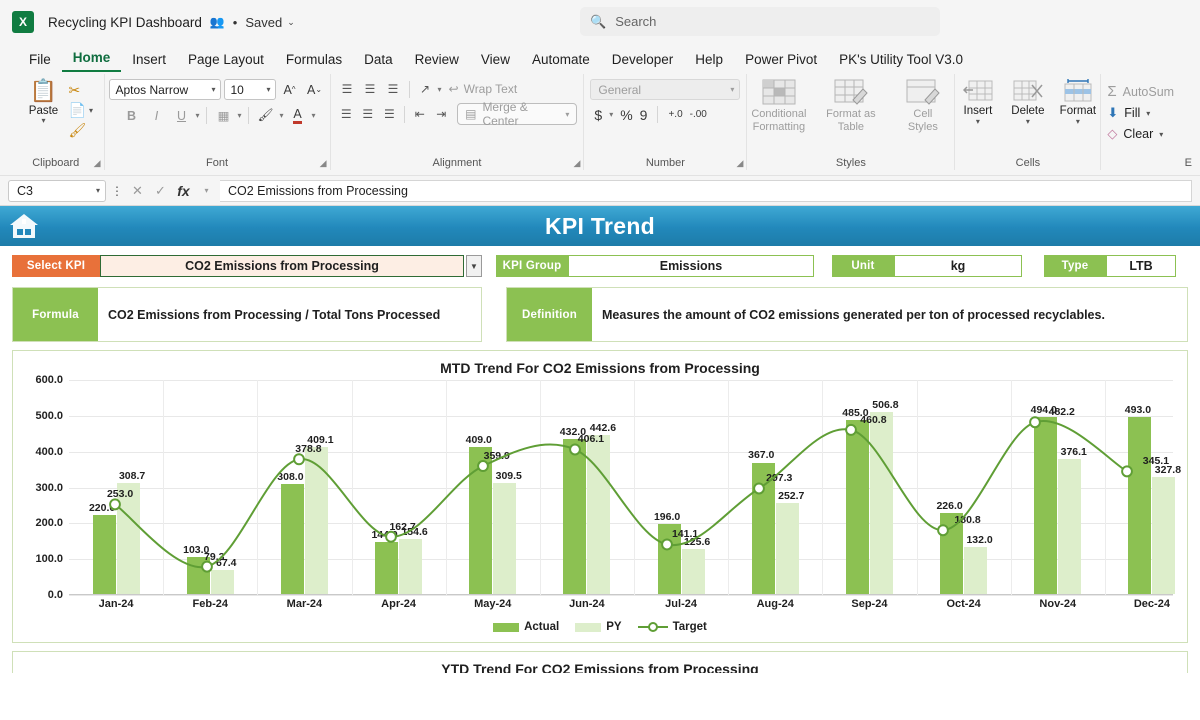 The width and height of the screenshot is (1200, 720). I want to click on legend-swatch-py, so click(588, 627).